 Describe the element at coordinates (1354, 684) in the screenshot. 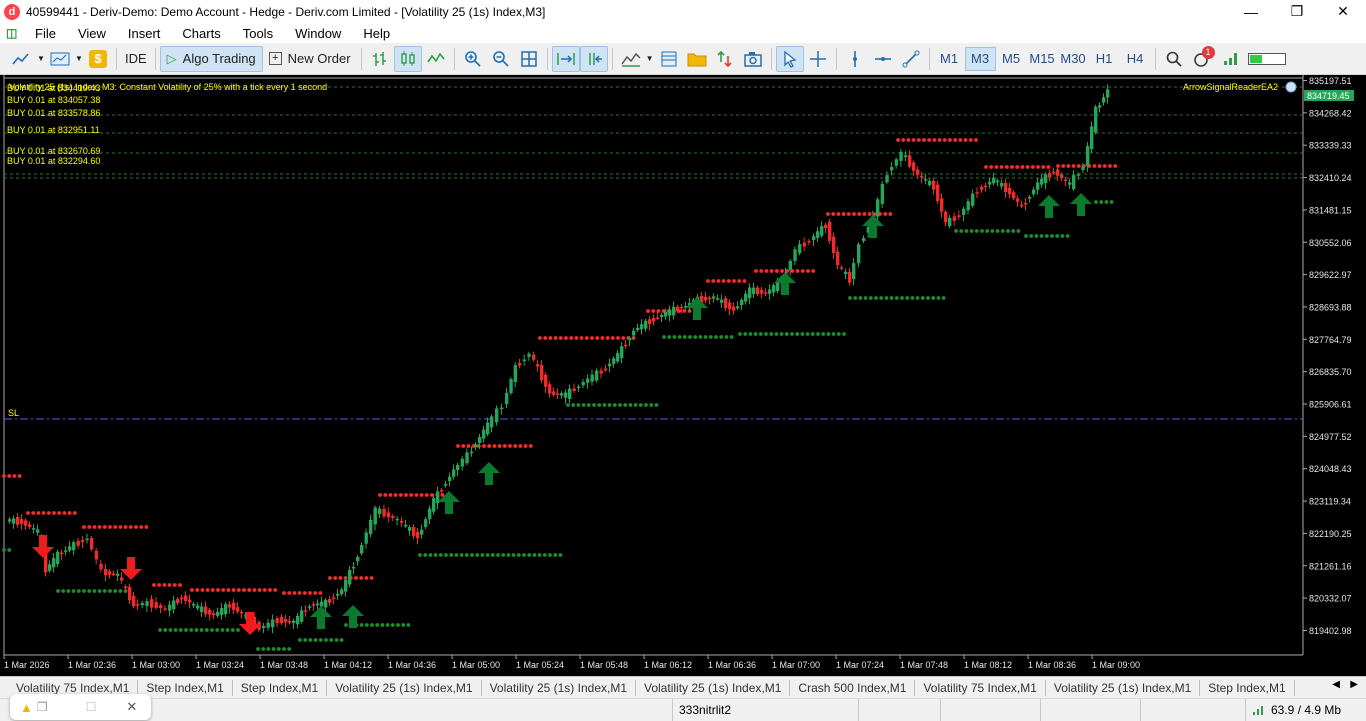

I see `tabs-scroll-right-icon: ▶` at that location.